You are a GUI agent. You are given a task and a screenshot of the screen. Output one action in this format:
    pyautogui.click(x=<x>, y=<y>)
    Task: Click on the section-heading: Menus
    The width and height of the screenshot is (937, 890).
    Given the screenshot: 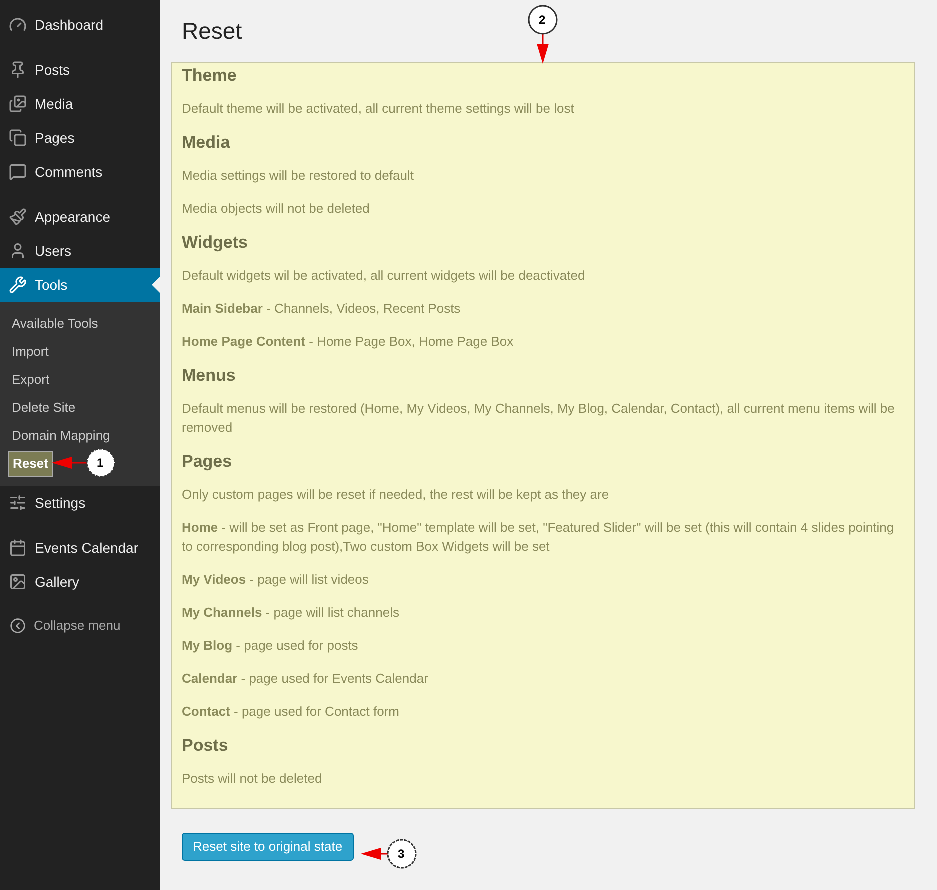 What is the action you would take?
    pyautogui.click(x=209, y=376)
    